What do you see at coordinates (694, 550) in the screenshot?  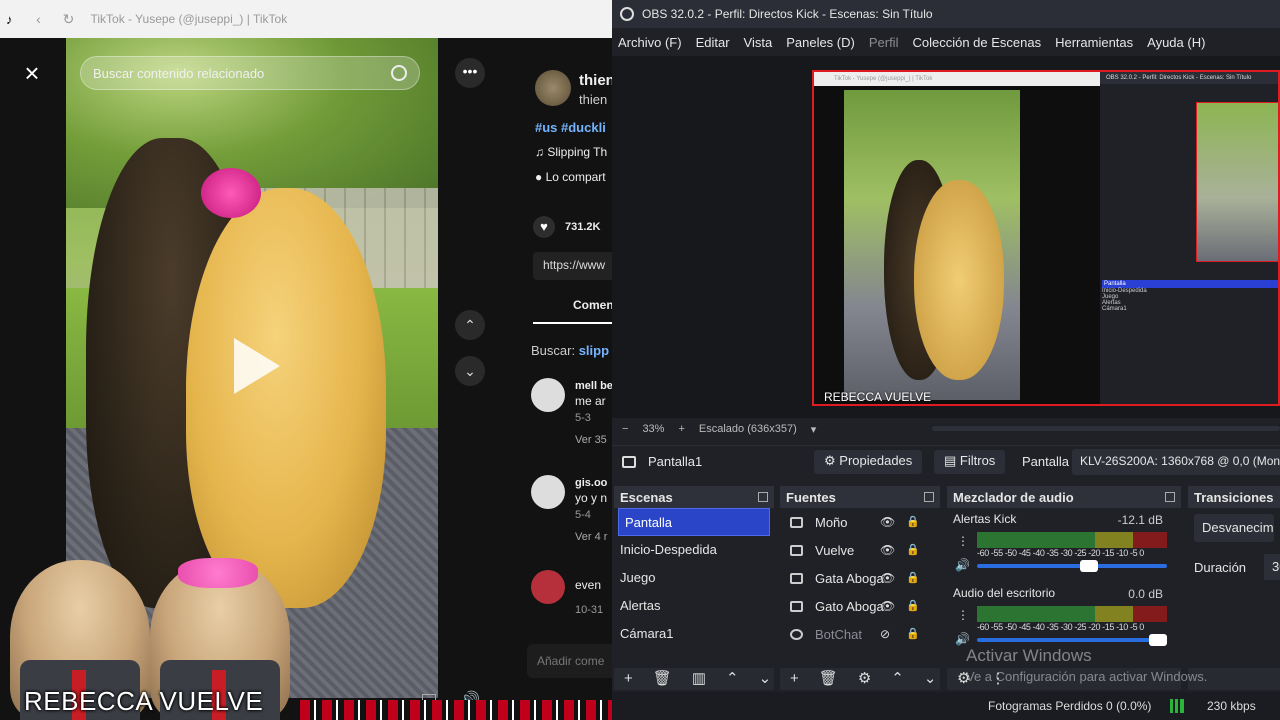 I see `scene-item-inicio-despedida: Inicio-Despedida` at bounding box center [694, 550].